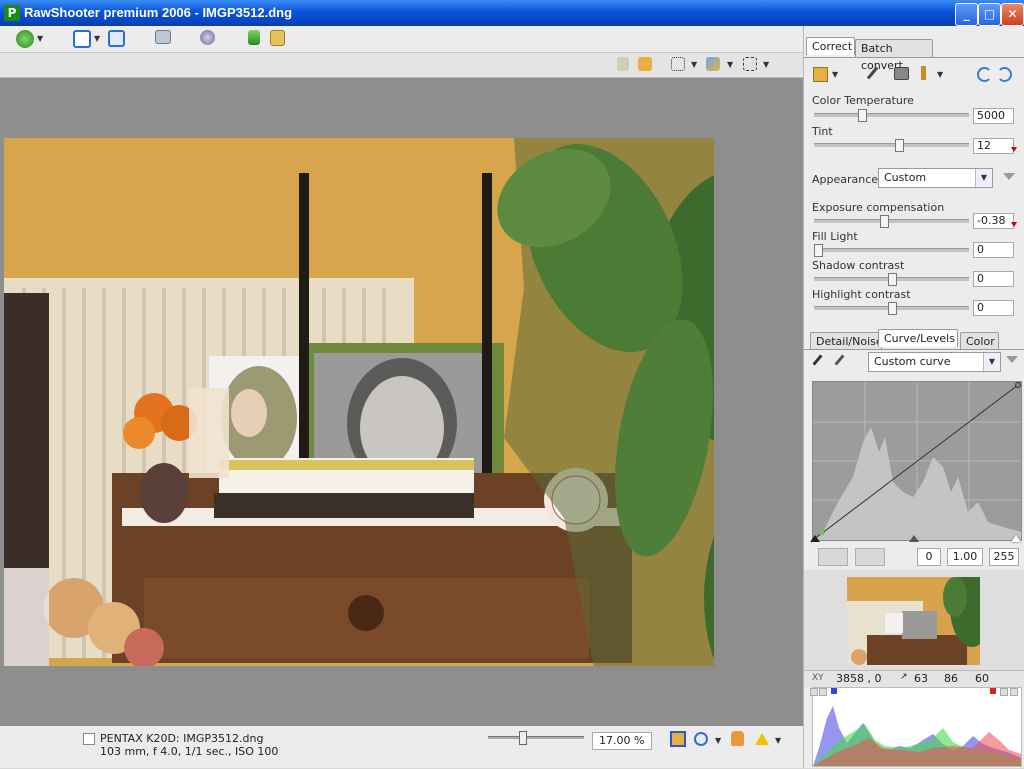 Image resolution: width=1024 pixels, height=769 pixels. I want to click on exposure-compensation-slider, so click(891, 221).